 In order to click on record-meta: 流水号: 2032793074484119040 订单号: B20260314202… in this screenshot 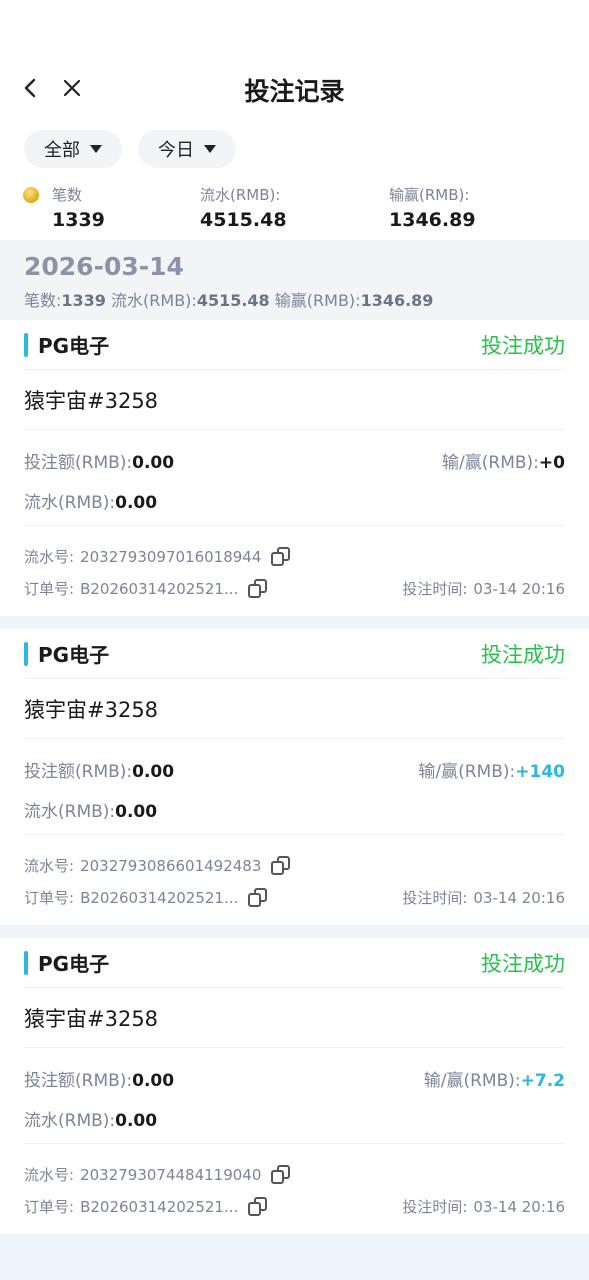, I will do `click(294, 1189)`.